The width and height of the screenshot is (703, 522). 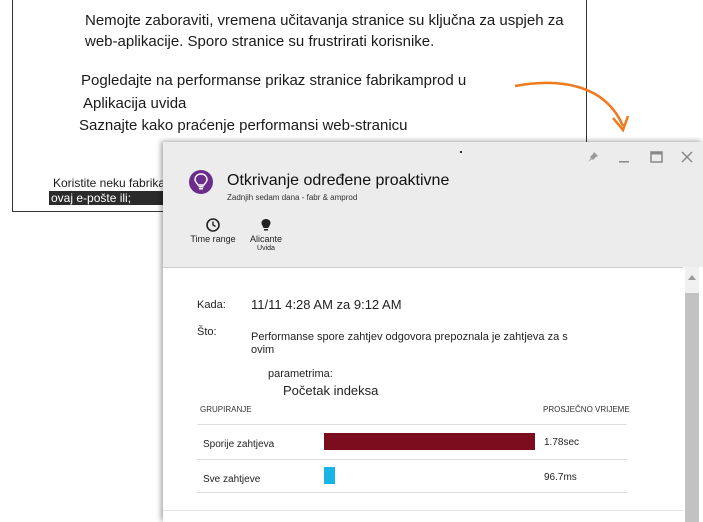 I want to click on when-label: Kada:, so click(x=211, y=305).